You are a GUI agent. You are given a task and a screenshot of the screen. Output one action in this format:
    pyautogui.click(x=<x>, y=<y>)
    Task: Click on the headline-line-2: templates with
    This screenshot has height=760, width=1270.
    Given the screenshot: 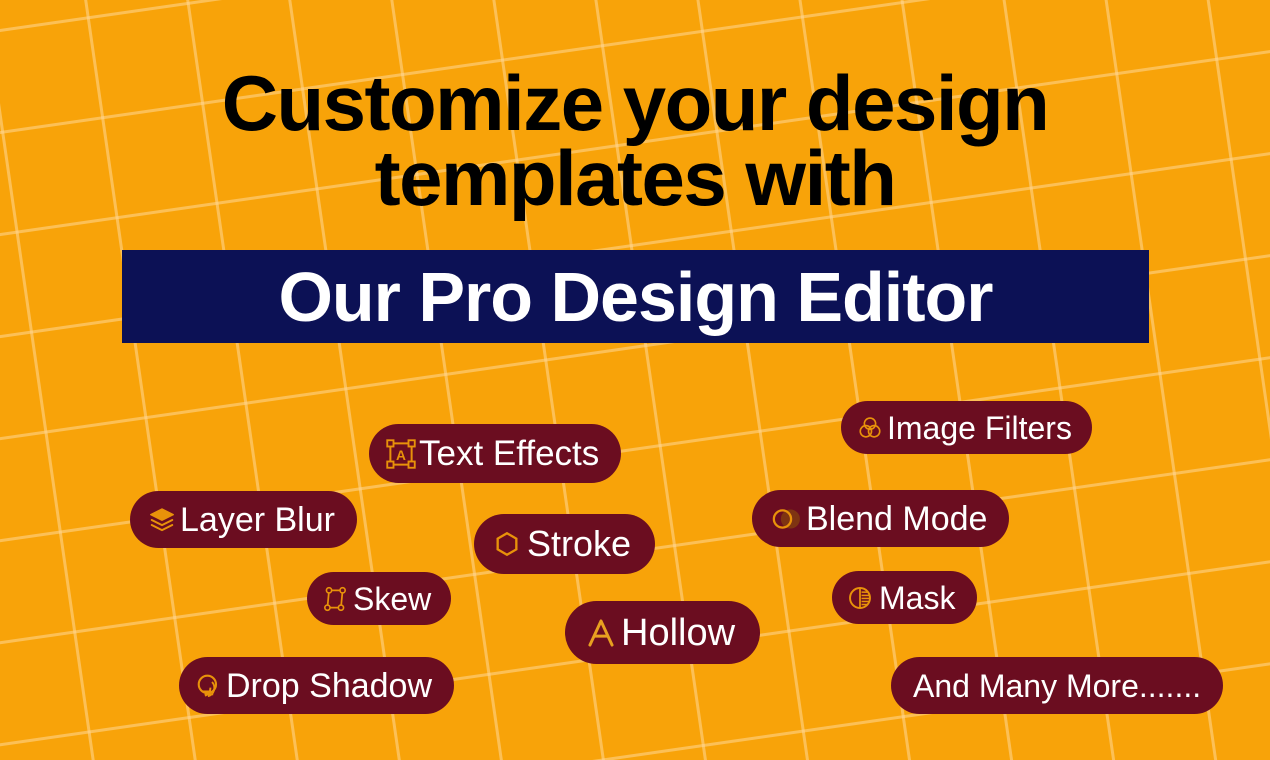 What is the action you would take?
    pyautogui.click(x=635, y=177)
    